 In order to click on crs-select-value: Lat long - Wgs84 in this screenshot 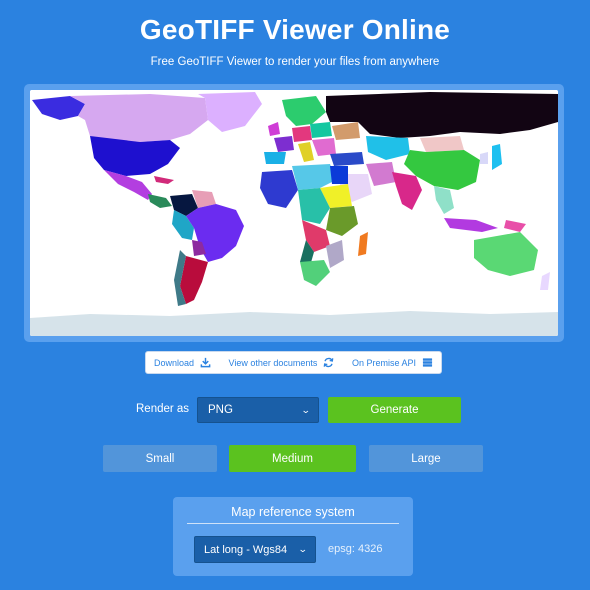, I will do `click(246, 549)`.